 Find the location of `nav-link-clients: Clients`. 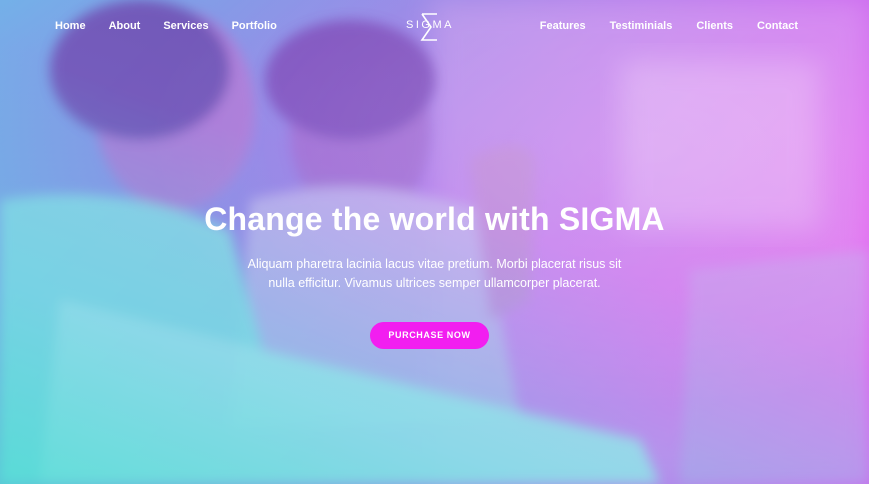

nav-link-clients: Clients is located at coordinates (714, 26).